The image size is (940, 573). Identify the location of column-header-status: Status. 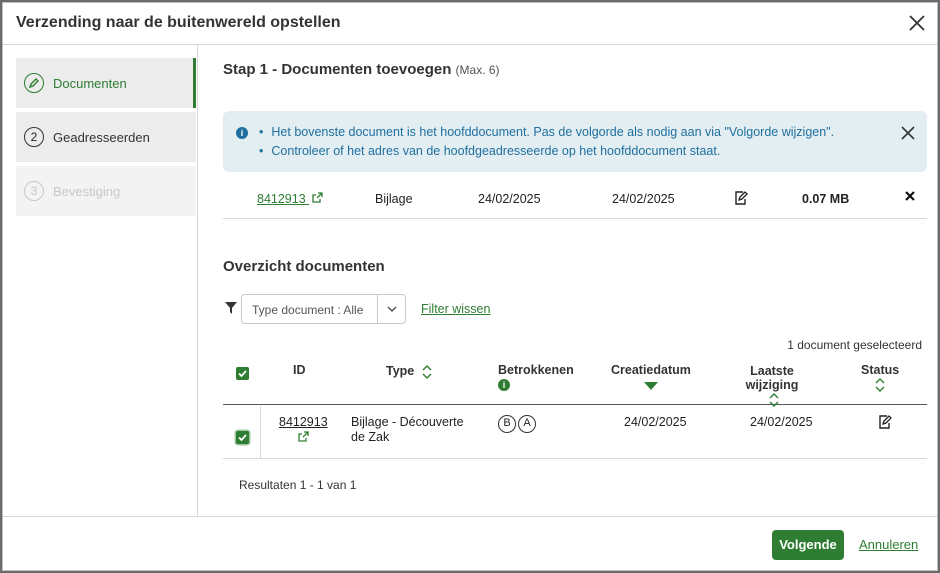
(880, 379).